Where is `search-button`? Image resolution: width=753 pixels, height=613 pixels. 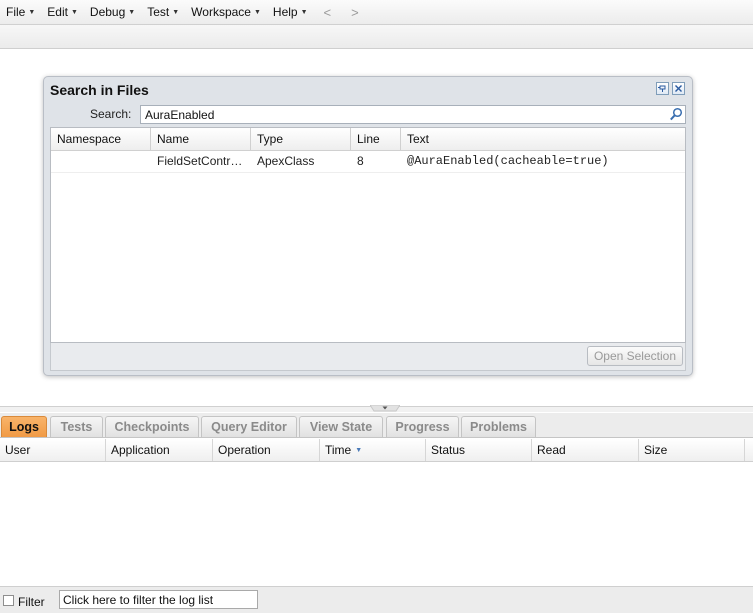
search-button is located at coordinates (676, 114).